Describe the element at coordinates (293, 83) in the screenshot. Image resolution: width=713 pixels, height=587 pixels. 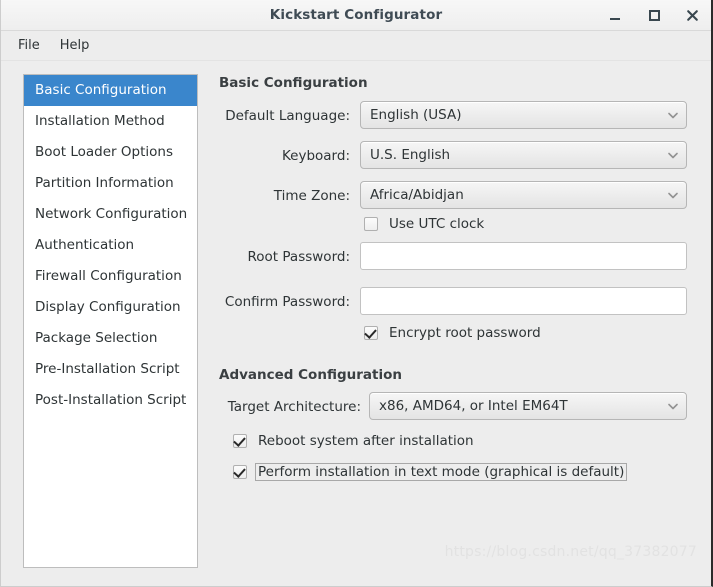
I see `basic-configuration-heading: Basic Configuration` at that location.